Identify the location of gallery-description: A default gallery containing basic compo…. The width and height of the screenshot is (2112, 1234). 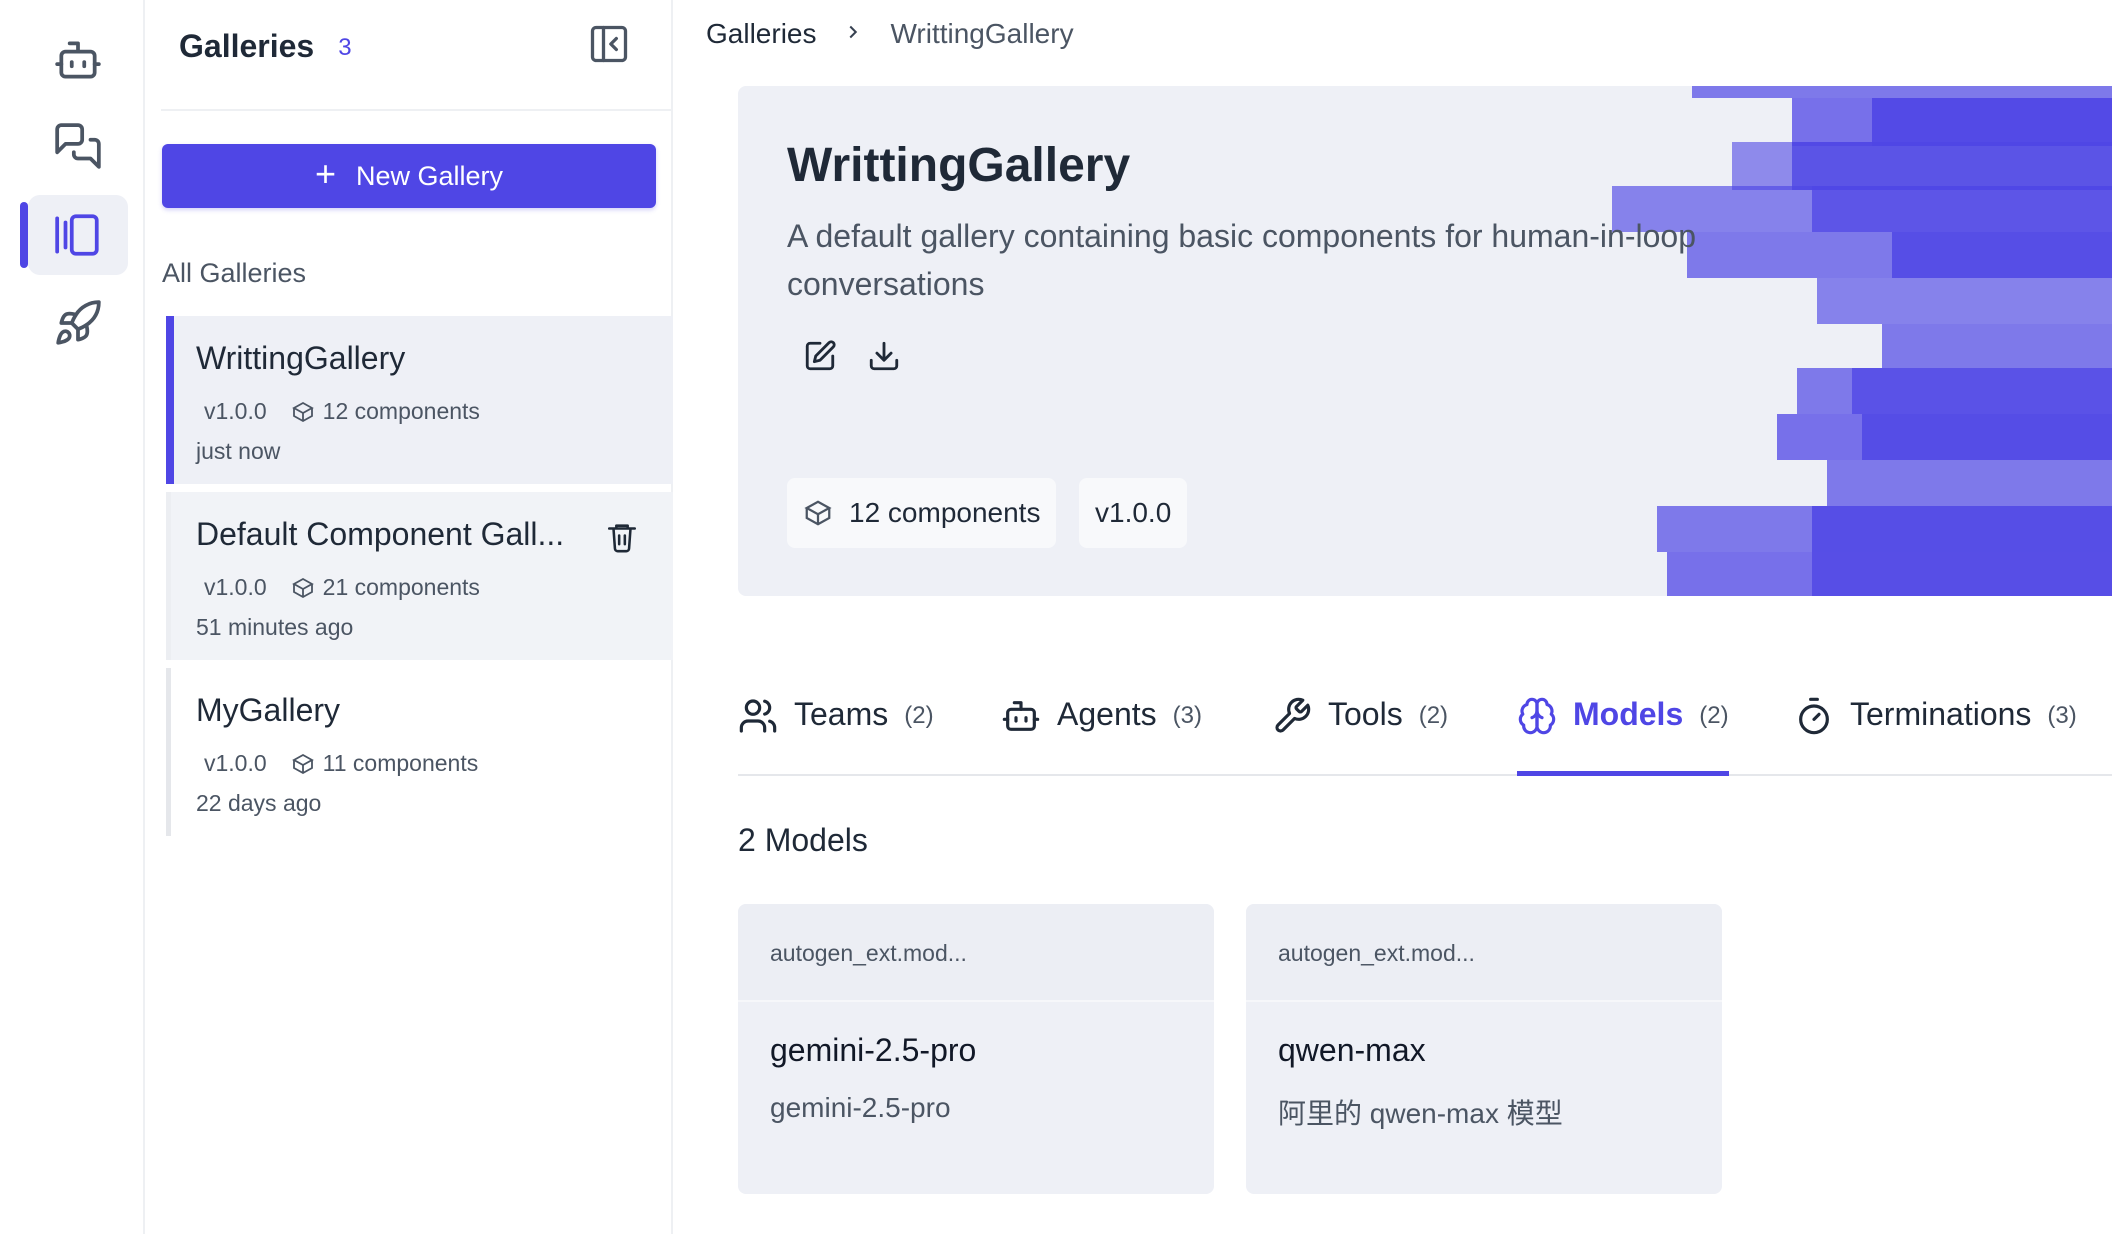
(1241, 260).